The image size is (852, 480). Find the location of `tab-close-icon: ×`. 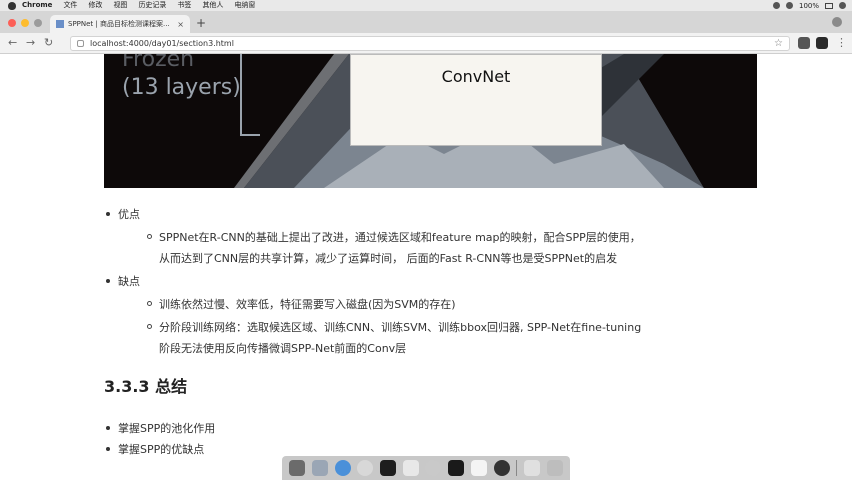

tab-close-icon: × is located at coordinates (180, 24).